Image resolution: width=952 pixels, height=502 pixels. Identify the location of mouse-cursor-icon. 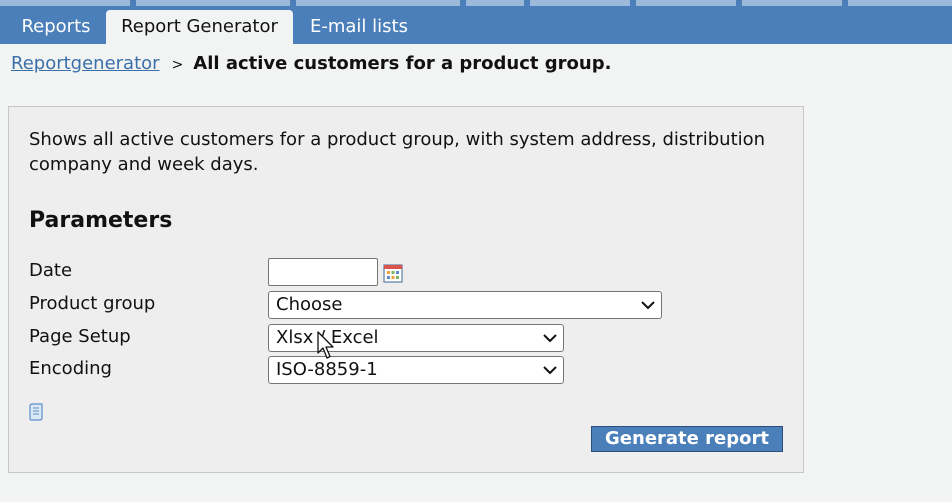
(325, 345).